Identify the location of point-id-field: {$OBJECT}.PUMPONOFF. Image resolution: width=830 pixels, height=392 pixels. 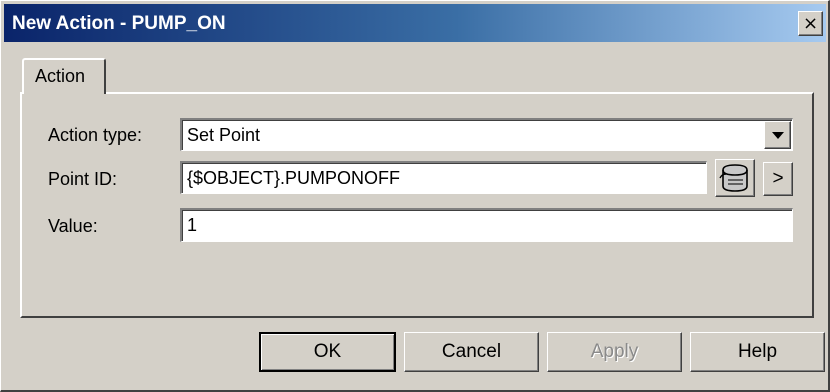
(443, 177).